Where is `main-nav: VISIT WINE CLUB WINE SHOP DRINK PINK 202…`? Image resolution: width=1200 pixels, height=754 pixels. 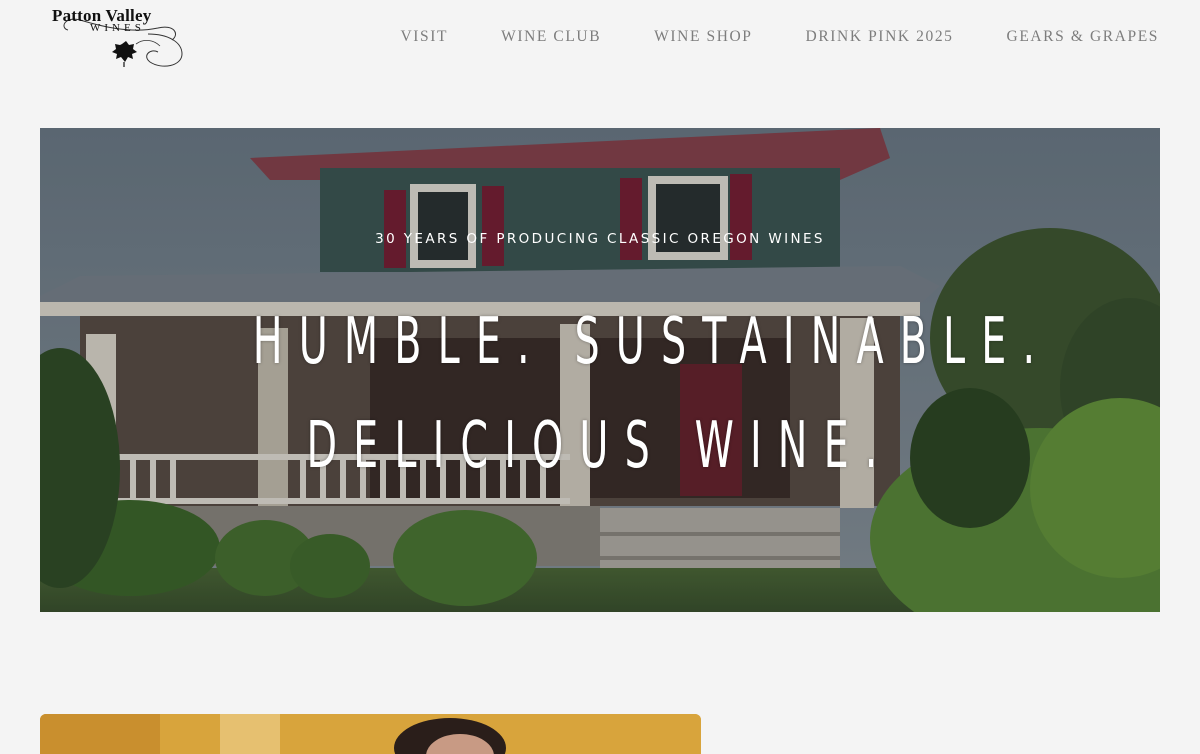
main-nav: VISIT WINE CLUB WINE SHOP DRINK PINK 202… is located at coordinates (779, 37).